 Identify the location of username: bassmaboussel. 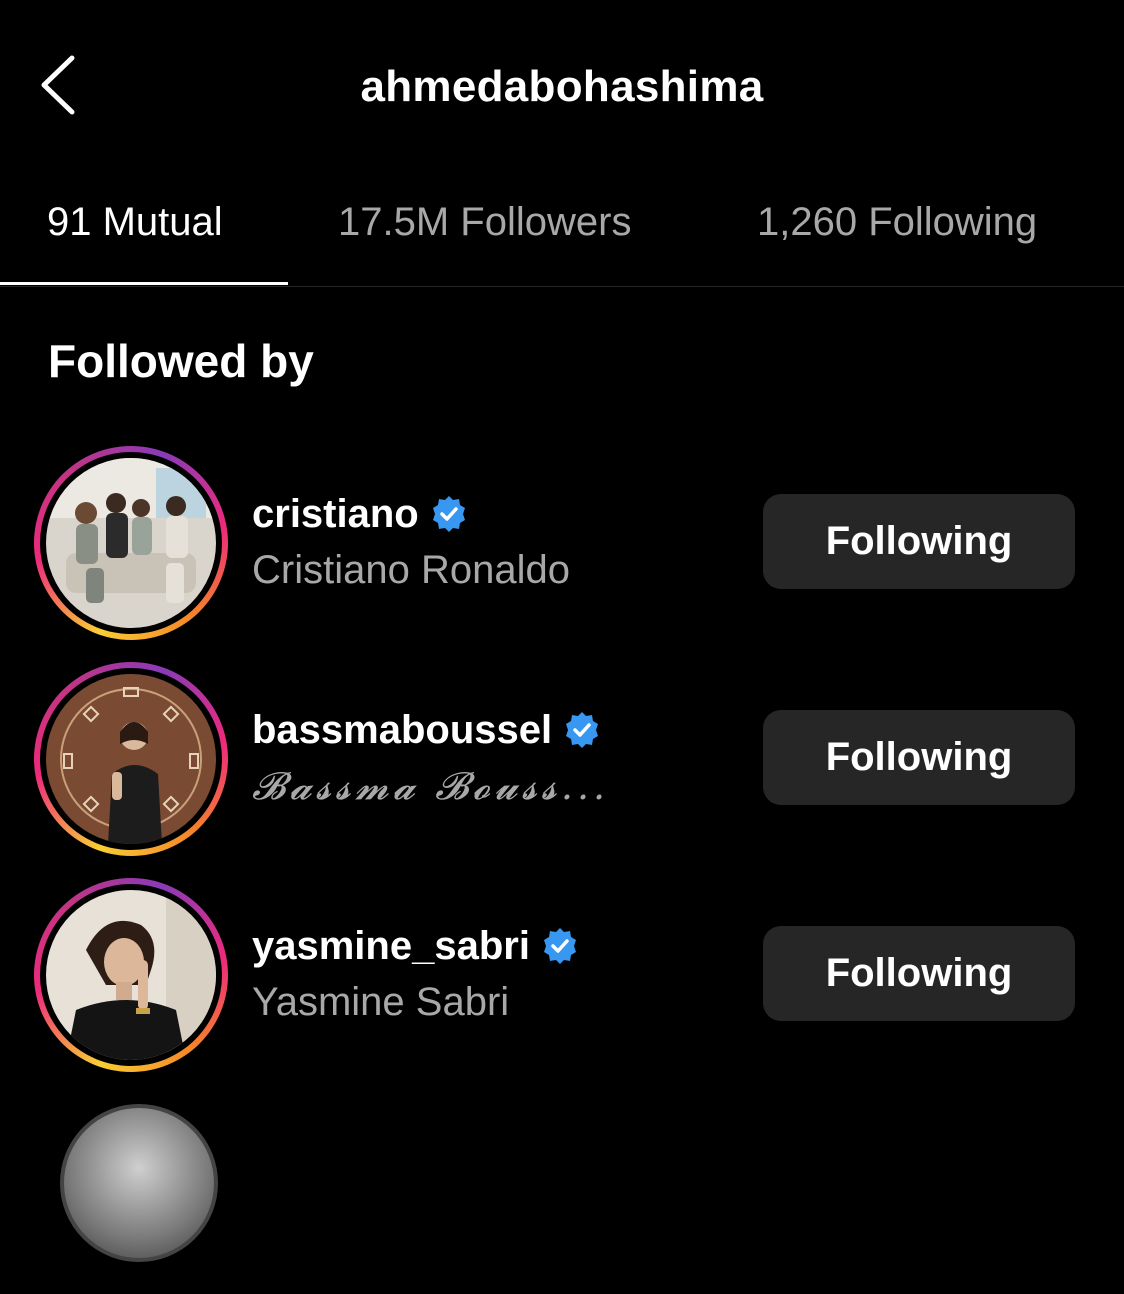
(402, 730).